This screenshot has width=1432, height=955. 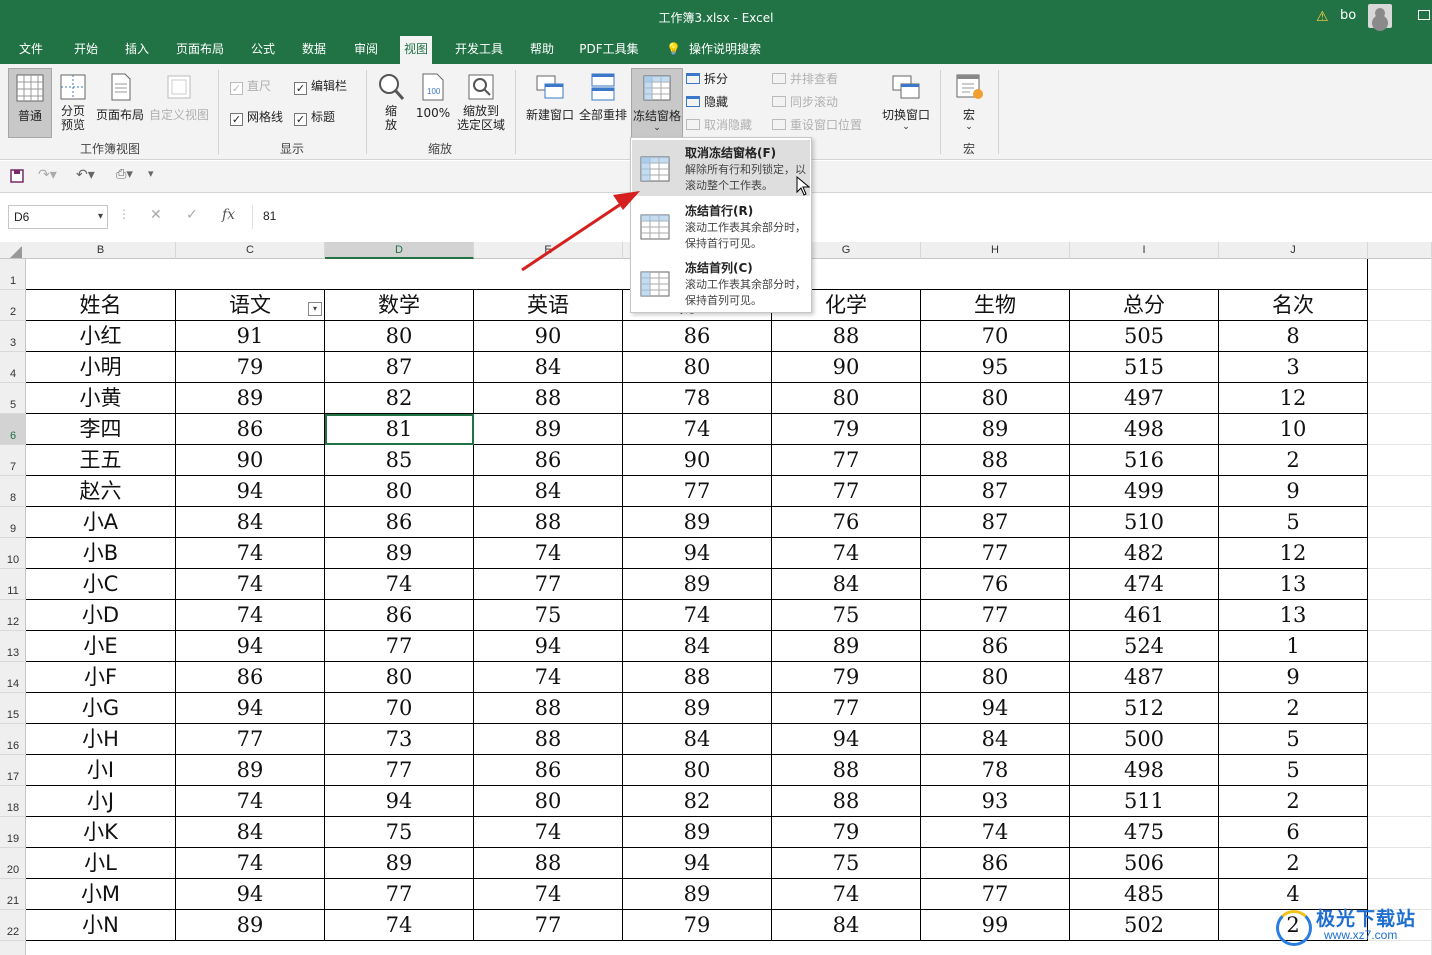 I want to click on table-cell: 99, so click(x=995, y=925).